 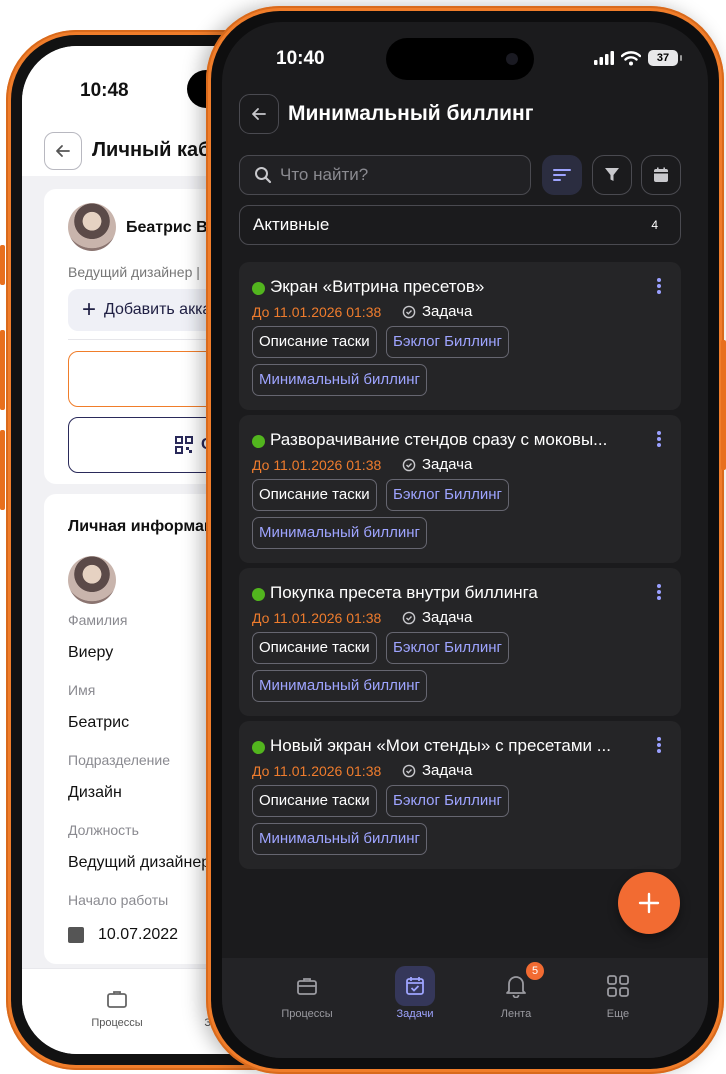 What do you see at coordinates (512, 59) in the screenshot?
I see `camera-icon` at bounding box center [512, 59].